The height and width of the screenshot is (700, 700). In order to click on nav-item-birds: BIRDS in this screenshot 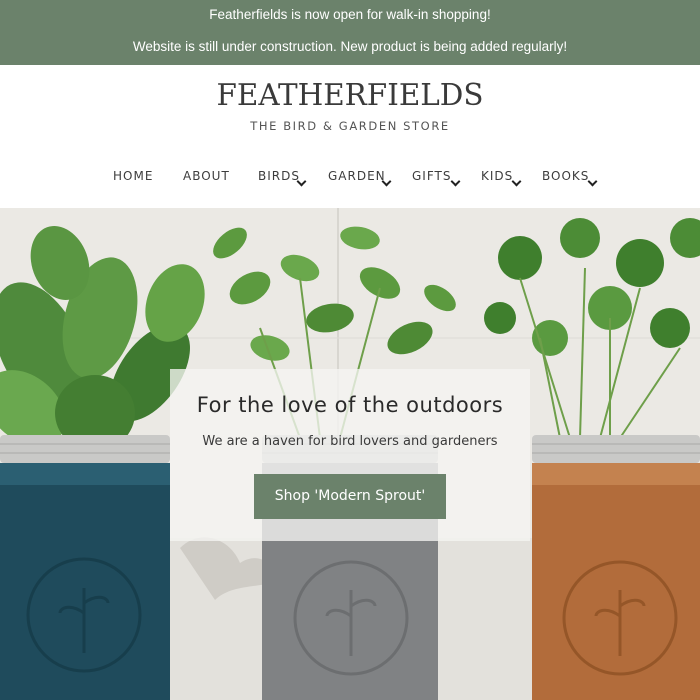, I will do `click(279, 176)`.